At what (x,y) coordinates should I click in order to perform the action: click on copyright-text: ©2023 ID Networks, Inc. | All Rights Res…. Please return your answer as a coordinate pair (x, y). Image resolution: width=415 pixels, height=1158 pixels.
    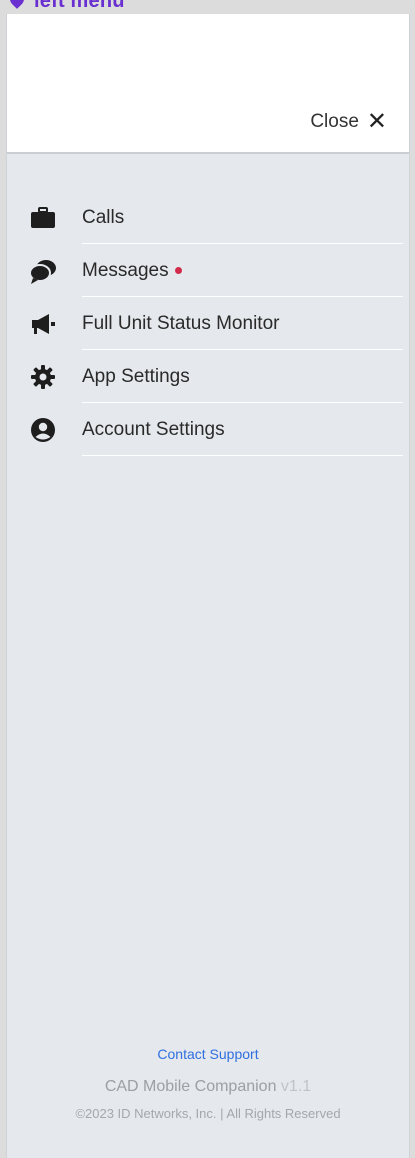
    Looking at the image, I should click on (208, 1113).